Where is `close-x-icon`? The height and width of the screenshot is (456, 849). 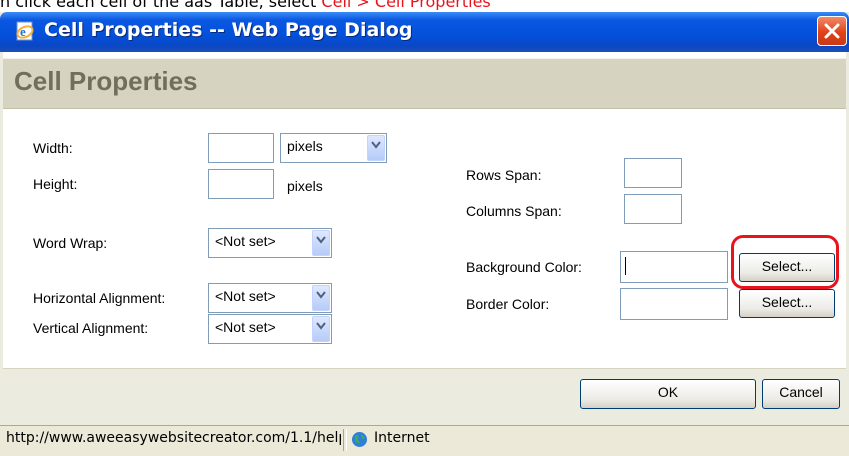
close-x-icon is located at coordinates (832, 31).